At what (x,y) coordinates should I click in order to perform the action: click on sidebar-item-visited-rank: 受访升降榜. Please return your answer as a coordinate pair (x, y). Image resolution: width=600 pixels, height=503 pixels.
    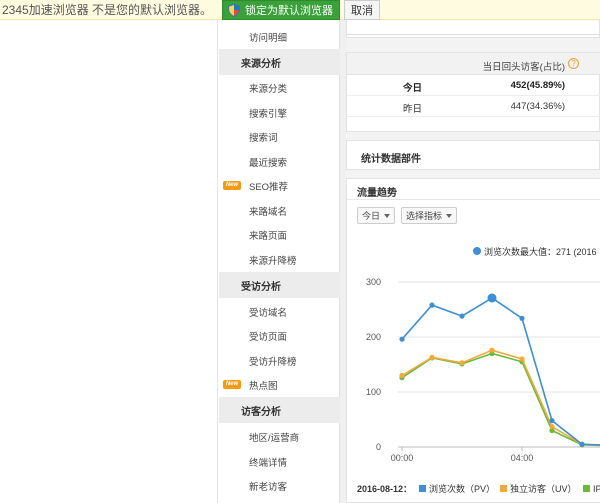
    Looking at the image, I should click on (279, 361).